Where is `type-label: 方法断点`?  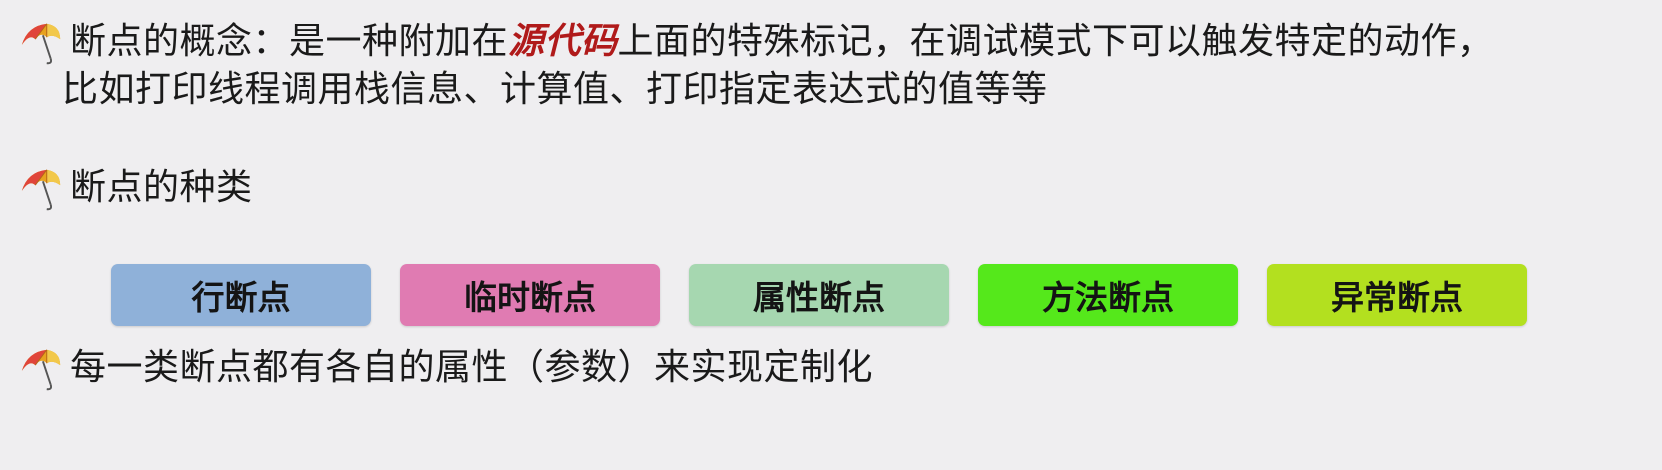 type-label: 方法断点 is located at coordinates (1108, 297).